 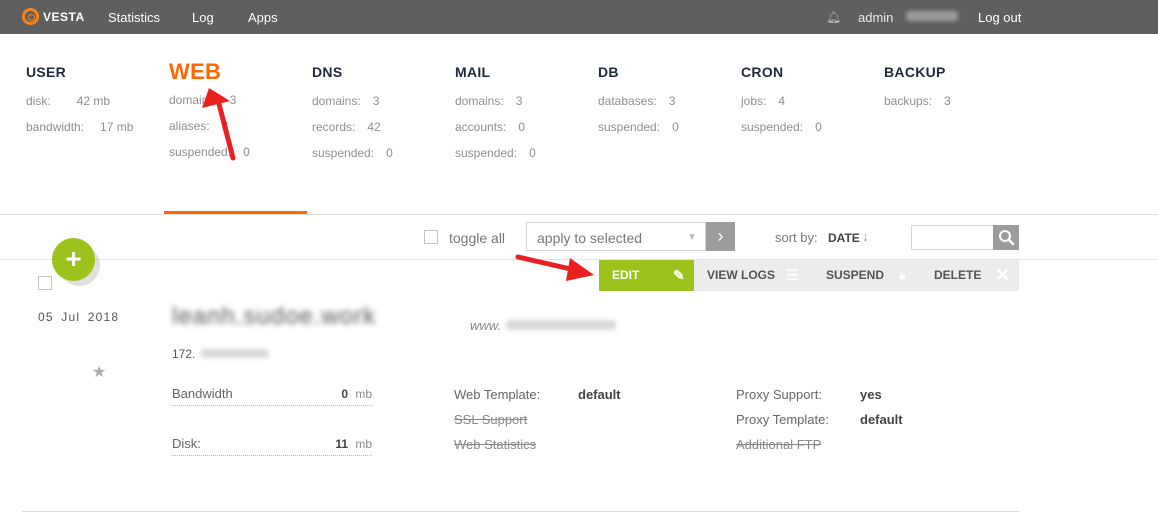 I want to click on annotation-arrow-web-tab, so click(x=219, y=124).